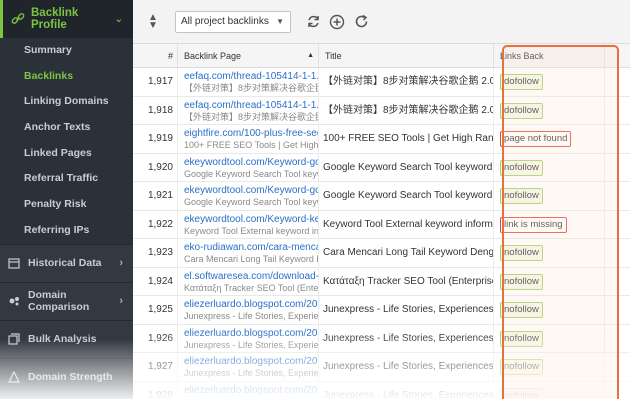 Image resolution: width=630 pixels, height=399 pixels. I want to click on chevron-right-icon: ›, so click(121, 263).